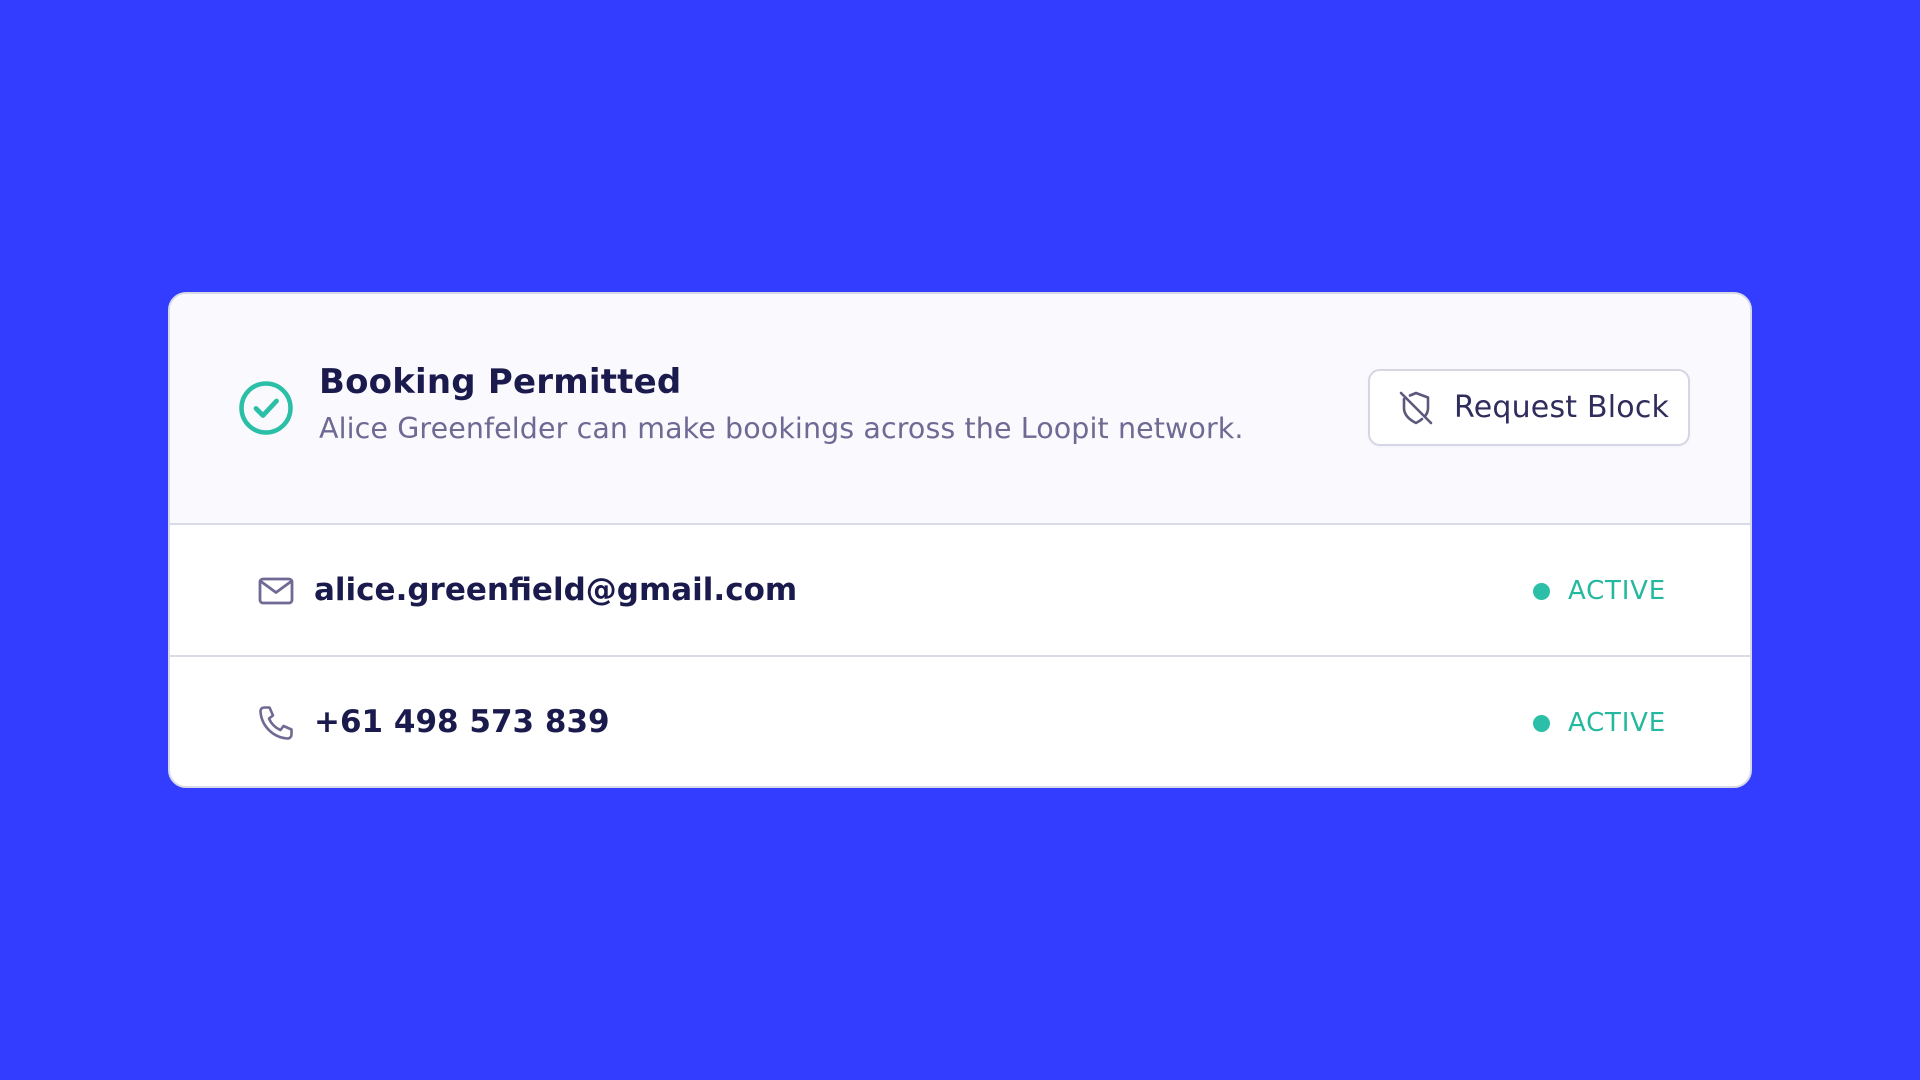  What do you see at coordinates (500, 382) in the screenshot?
I see `booking-status-title: Booking Permitted` at bounding box center [500, 382].